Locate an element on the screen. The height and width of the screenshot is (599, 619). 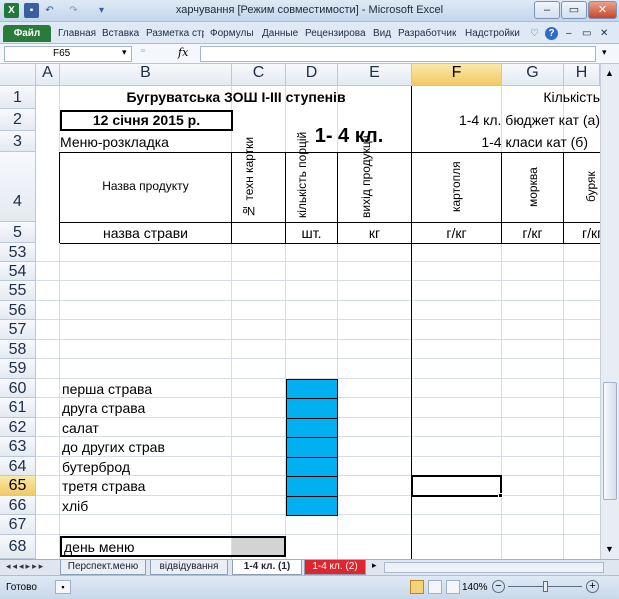
tab-developer: Разработчик is located at coordinates (427, 33).